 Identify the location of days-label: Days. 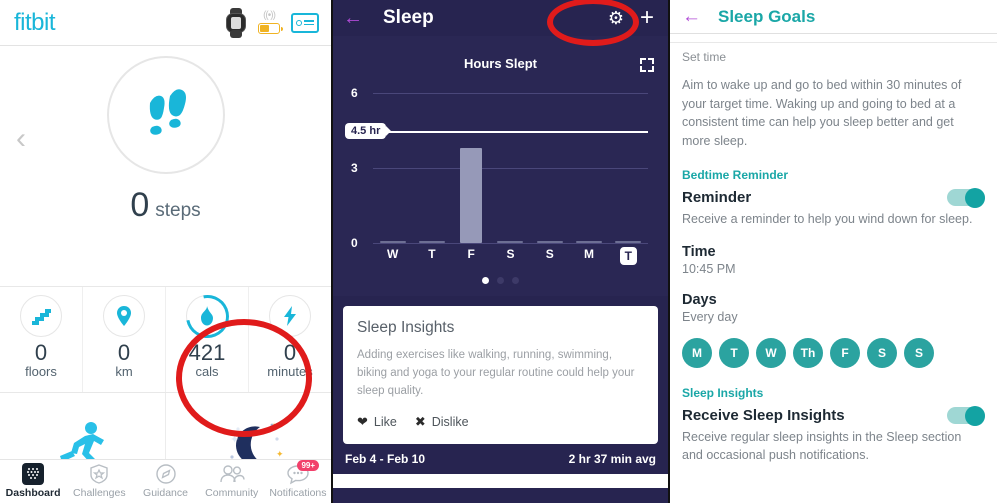
(699, 300).